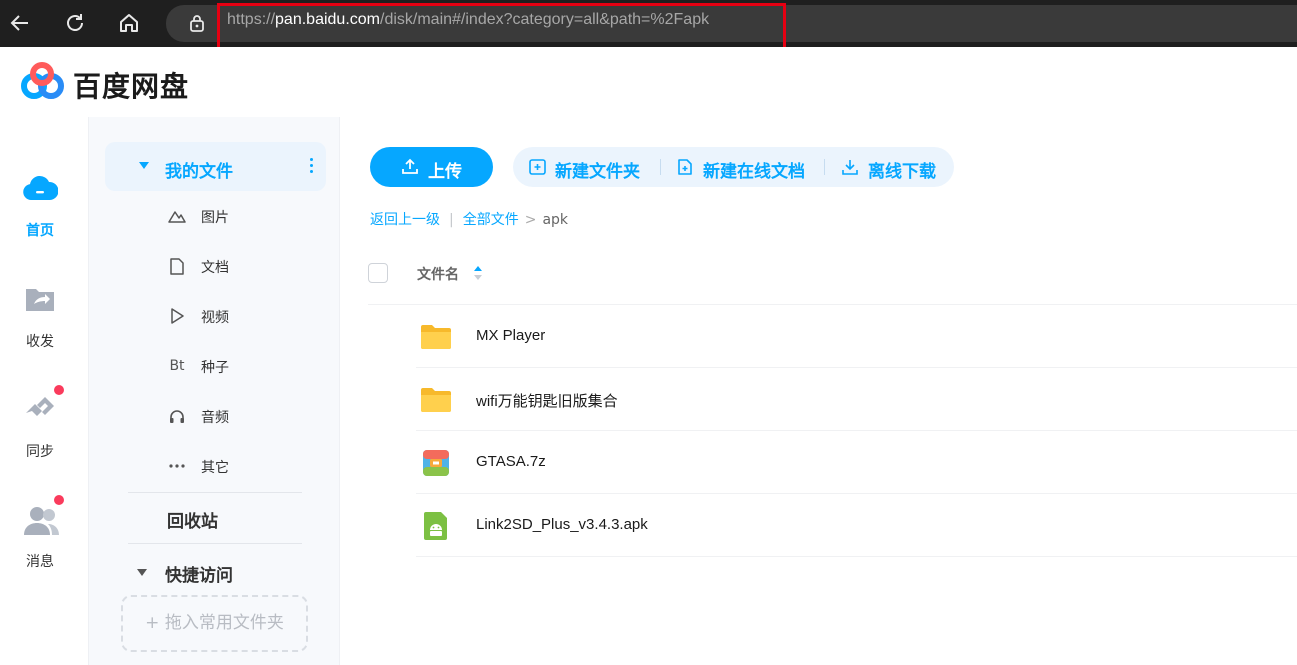  What do you see at coordinates (436, 463) in the screenshot?
I see `archive-icon` at bounding box center [436, 463].